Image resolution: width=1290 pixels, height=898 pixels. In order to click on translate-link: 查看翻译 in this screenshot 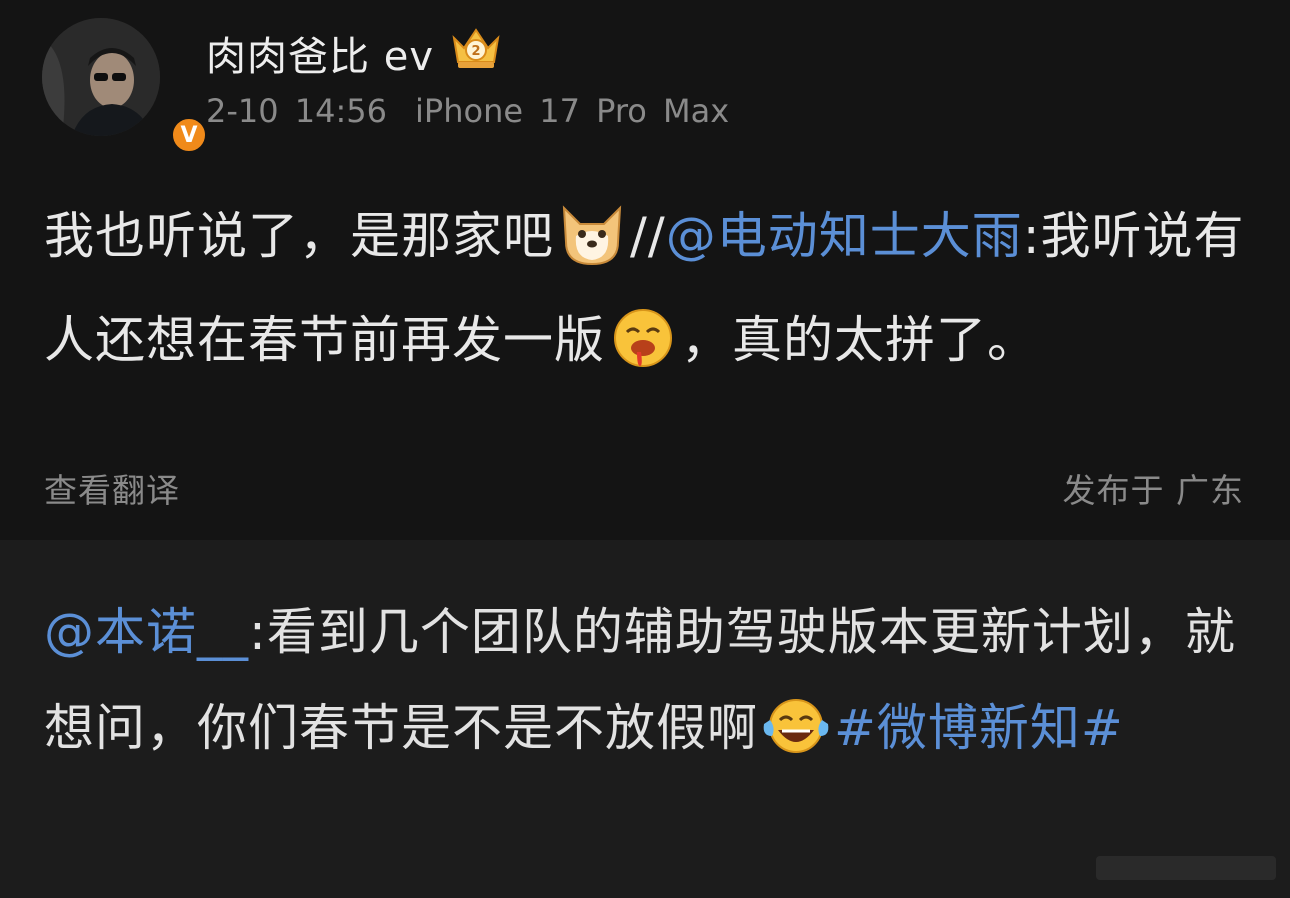, I will do `click(112, 488)`.